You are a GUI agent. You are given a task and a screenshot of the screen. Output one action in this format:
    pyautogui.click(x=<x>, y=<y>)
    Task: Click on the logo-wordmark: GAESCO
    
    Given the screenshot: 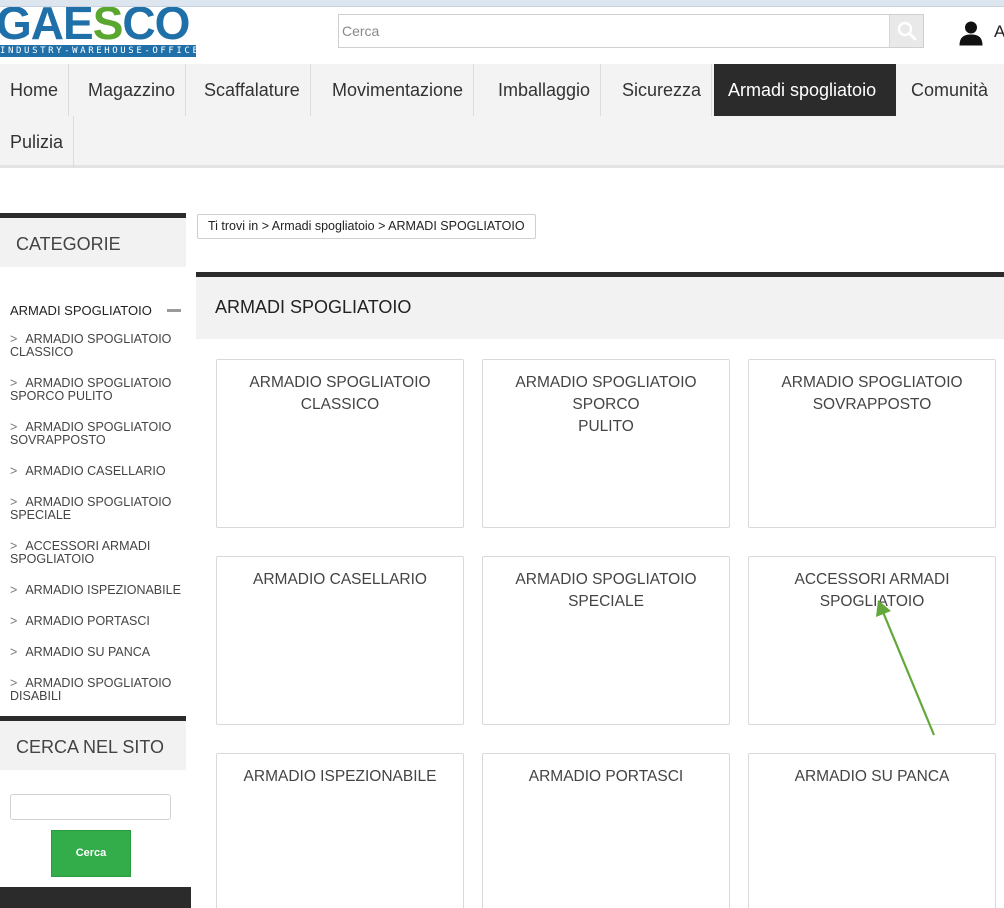 What is the action you would take?
    pyautogui.click(x=95, y=28)
    